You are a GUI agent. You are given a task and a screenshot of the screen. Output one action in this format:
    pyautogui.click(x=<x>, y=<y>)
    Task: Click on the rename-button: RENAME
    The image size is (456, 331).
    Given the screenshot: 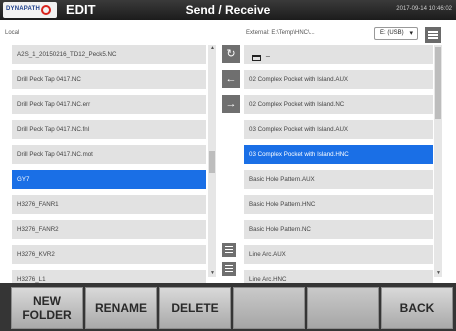 What is the action you would take?
    pyautogui.click(x=121, y=308)
    